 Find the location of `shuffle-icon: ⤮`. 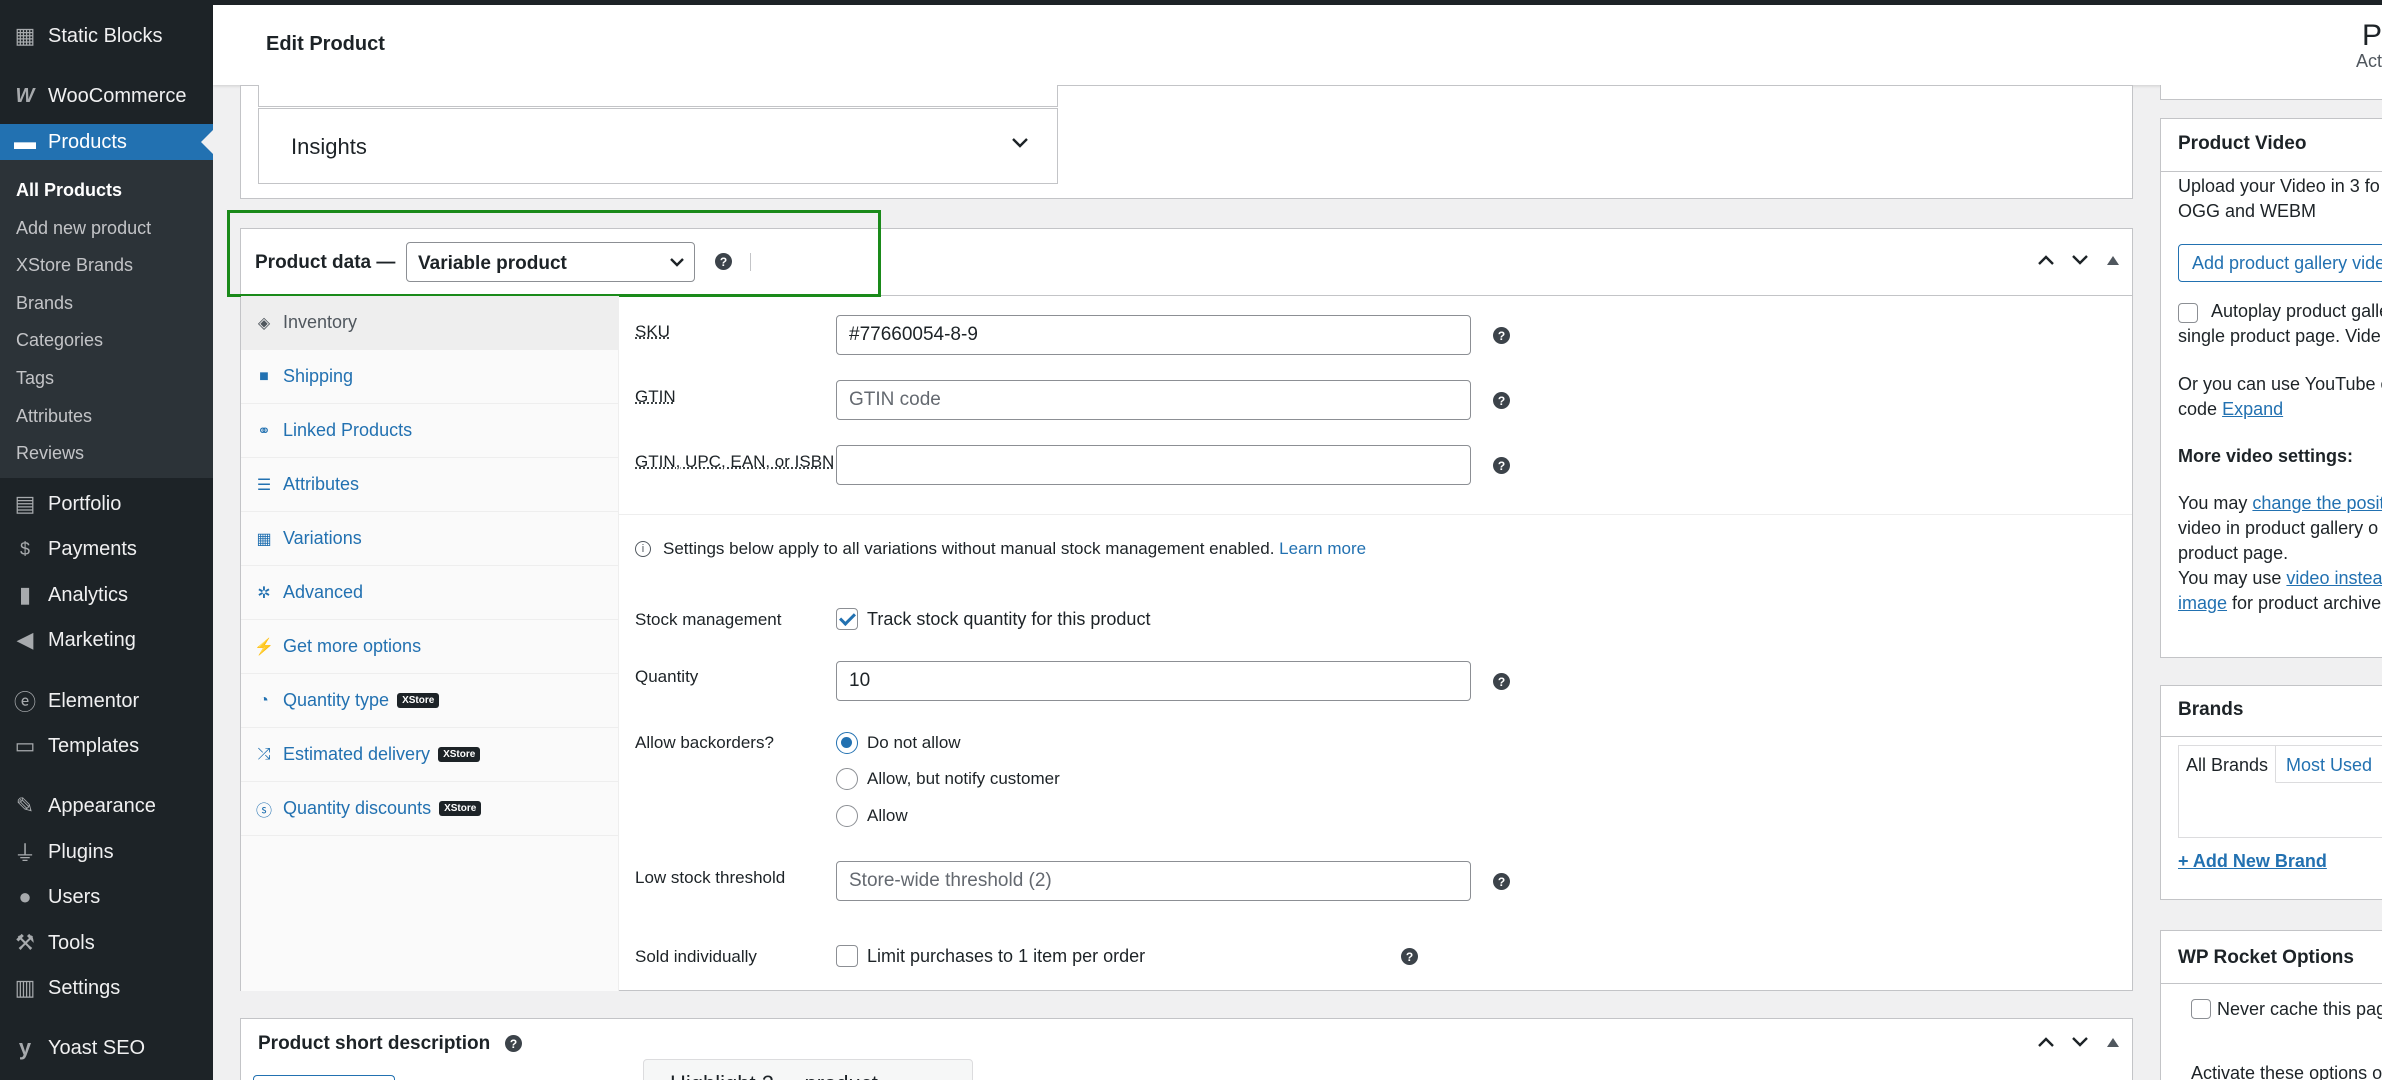

shuffle-icon: ⤮ is located at coordinates (264, 755).